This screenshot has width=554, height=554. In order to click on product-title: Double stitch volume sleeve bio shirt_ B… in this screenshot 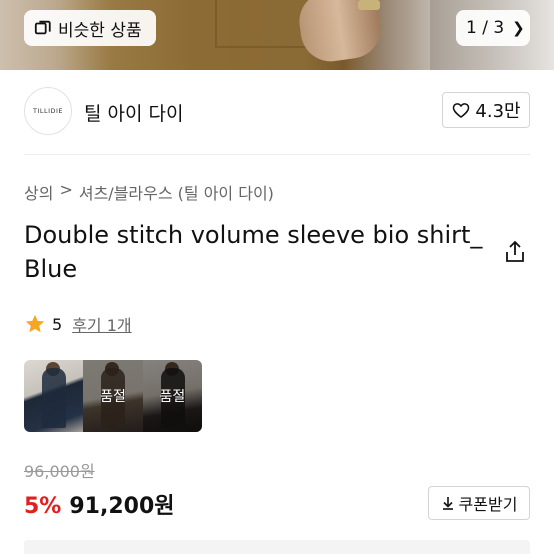, I will do `click(253, 252)`.